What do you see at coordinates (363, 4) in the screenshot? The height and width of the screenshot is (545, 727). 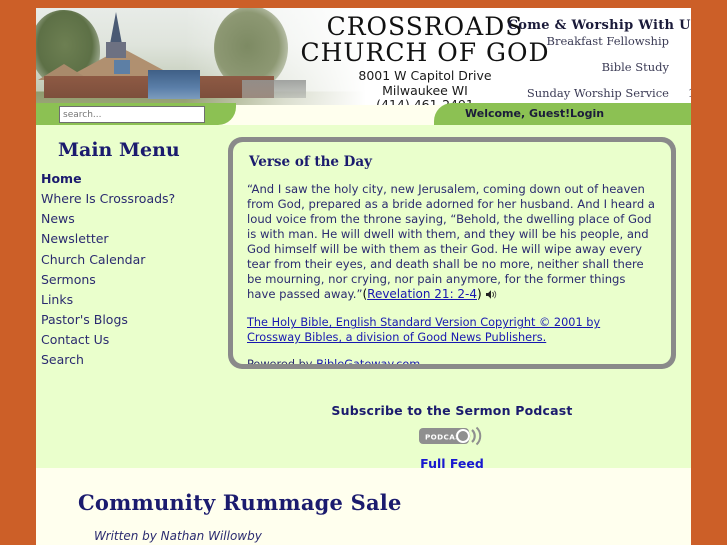 I see `top-accent-strip` at bounding box center [363, 4].